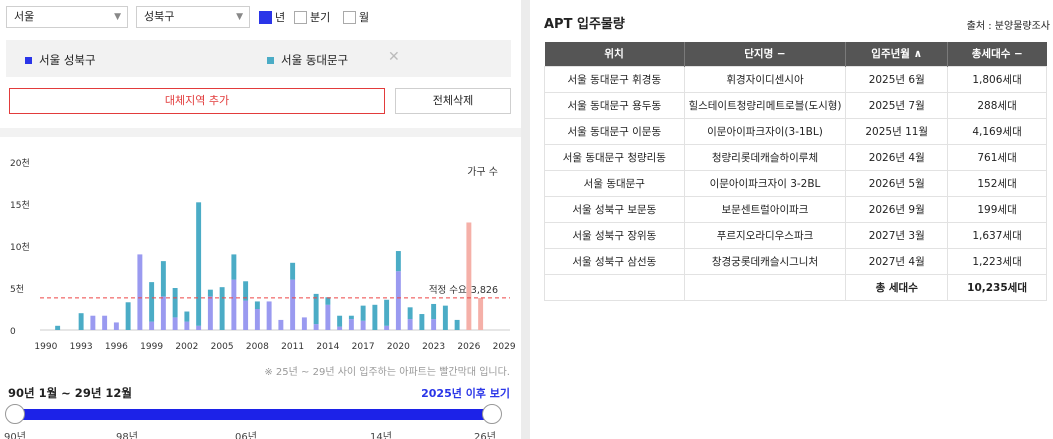  What do you see at coordinates (253, 414) in the screenshot?
I see `year-range-slider` at bounding box center [253, 414].